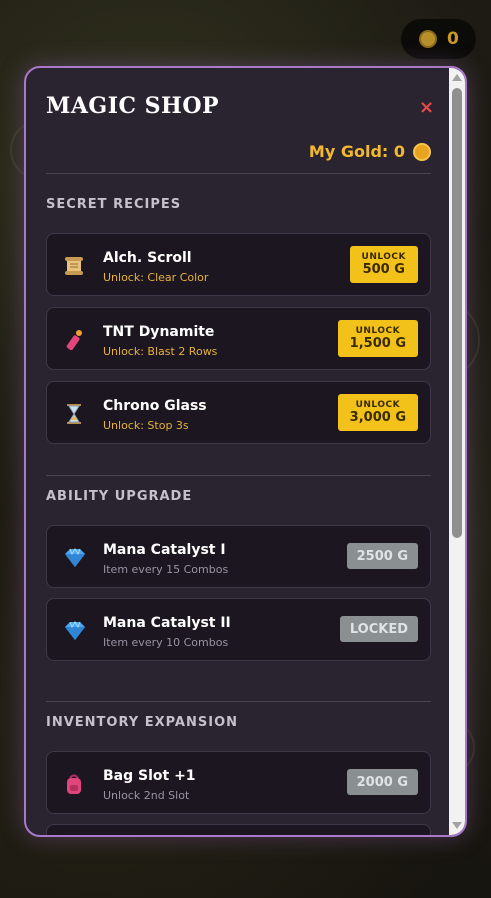 The image size is (491, 898). Describe the element at coordinates (74, 414) in the screenshot. I see `hourglass-icon` at that location.